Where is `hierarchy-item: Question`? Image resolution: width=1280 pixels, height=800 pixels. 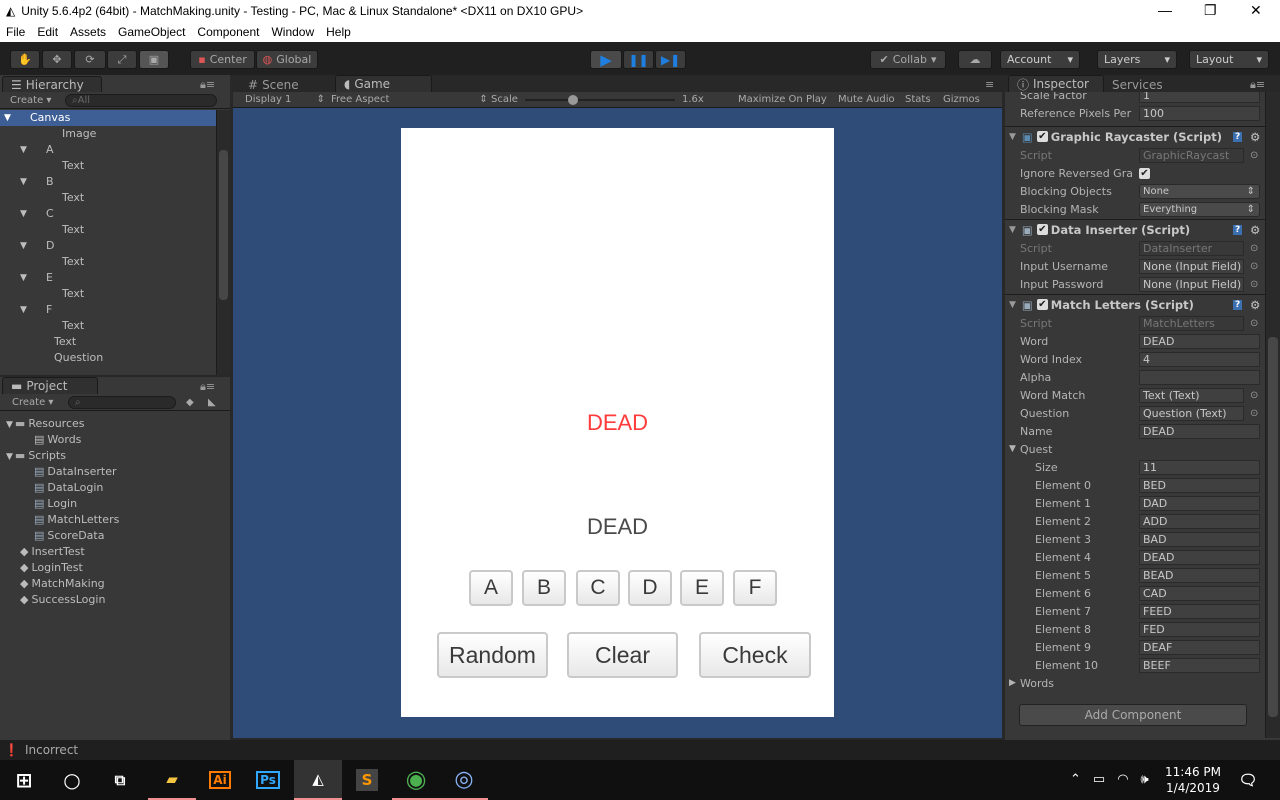
hierarchy-item: Question is located at coordinates (108, 358).